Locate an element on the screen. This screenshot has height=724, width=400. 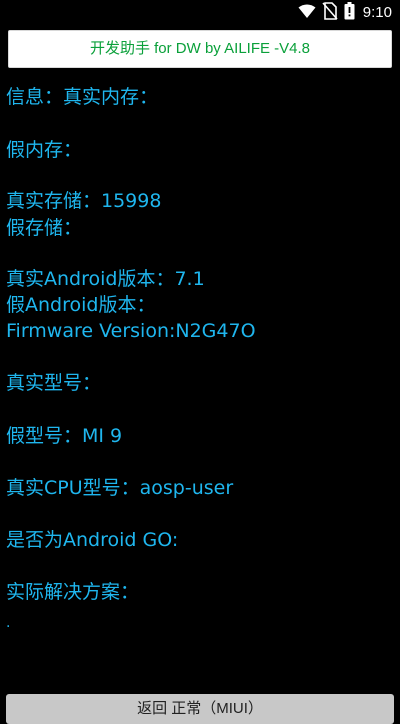
info-line-fake-memory: 假内存： is located at coordinates (44, 150).